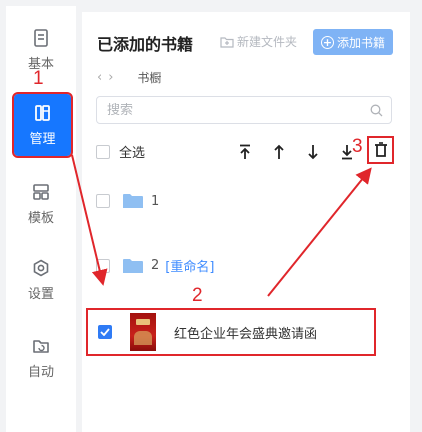 The height and width of the screenshot is (432, 422). I want to click on folder-name: 1, so click(155, 201).